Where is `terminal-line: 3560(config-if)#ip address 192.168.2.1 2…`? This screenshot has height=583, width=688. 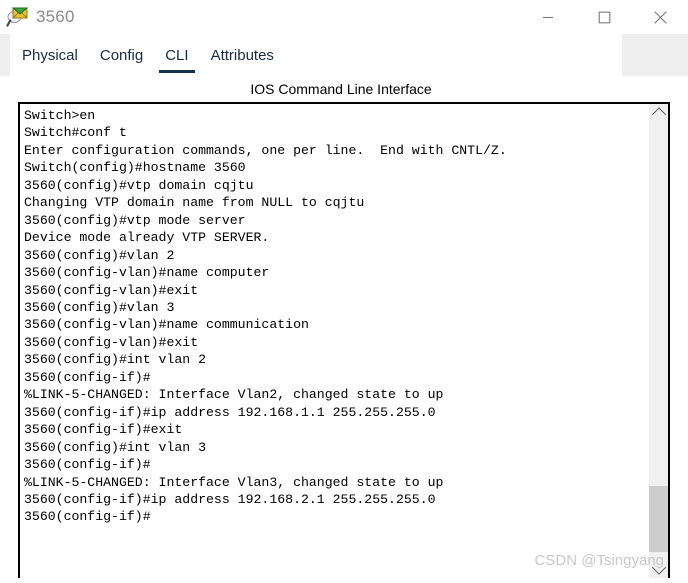
terminal-line: 3560(config-if)#ip address 192.168.2.1 2… is located at coordinates (230, 499).